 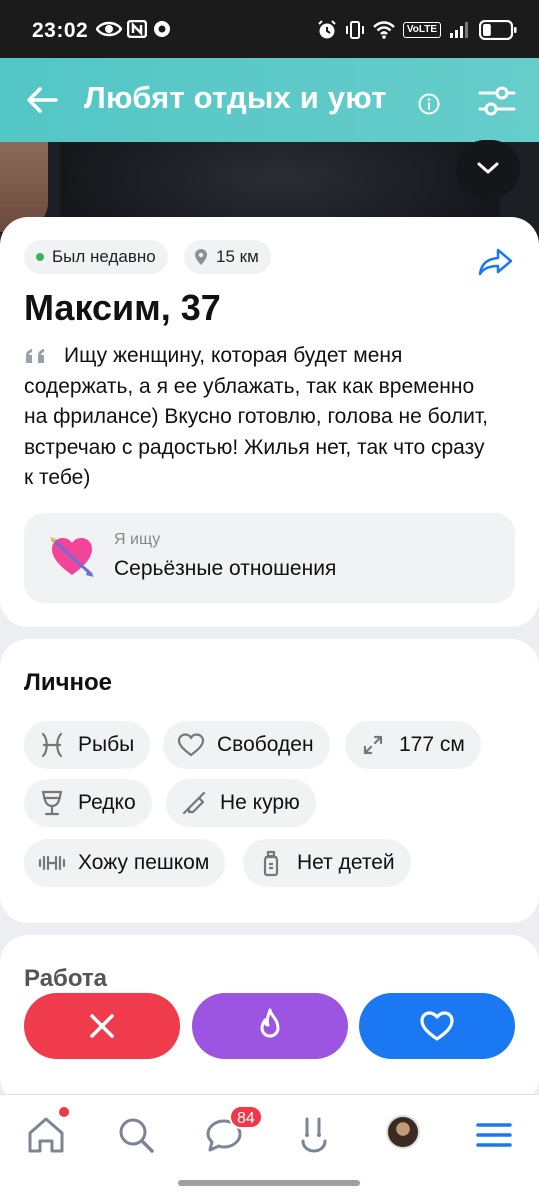 I want to click on likes-icon, so click(x=315, y=1135).